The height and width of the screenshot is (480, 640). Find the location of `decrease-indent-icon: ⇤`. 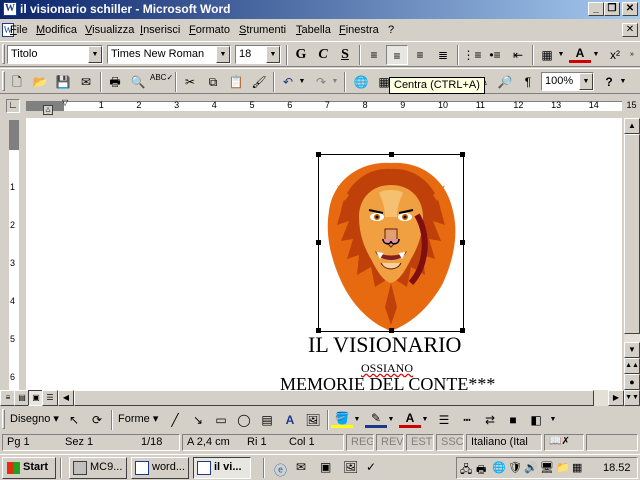

decrease-indent-icon: ⇤ is located at coordinates (518, 55).